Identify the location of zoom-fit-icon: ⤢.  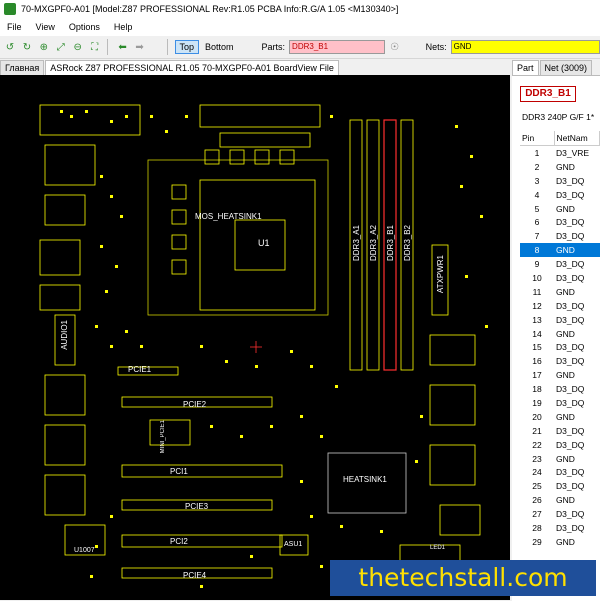
(61, 47).